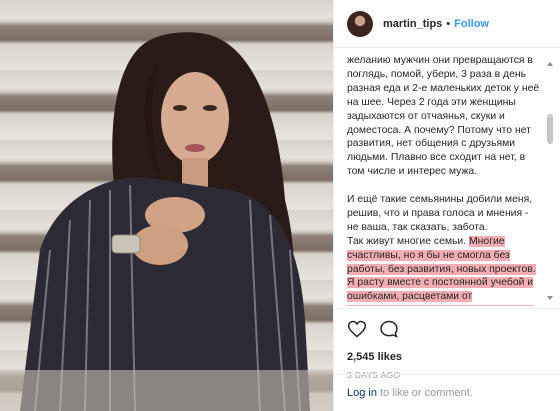 Image resolution: width=560 pixels, height=411 pixels. I want to click on follow-button: Follow, so click(471, 24).